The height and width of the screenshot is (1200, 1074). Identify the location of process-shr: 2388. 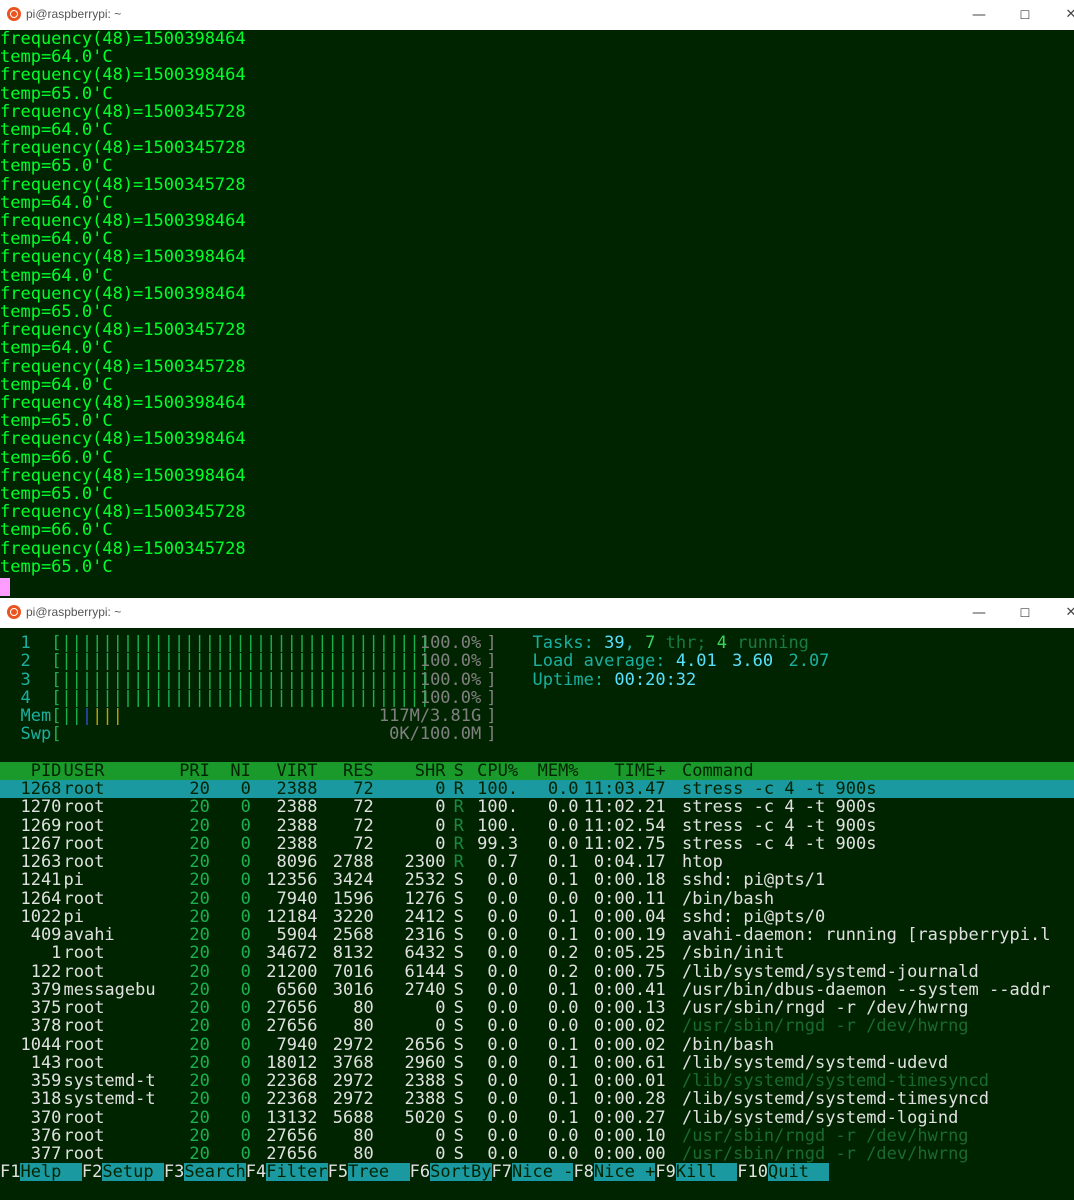
(414, 1099).